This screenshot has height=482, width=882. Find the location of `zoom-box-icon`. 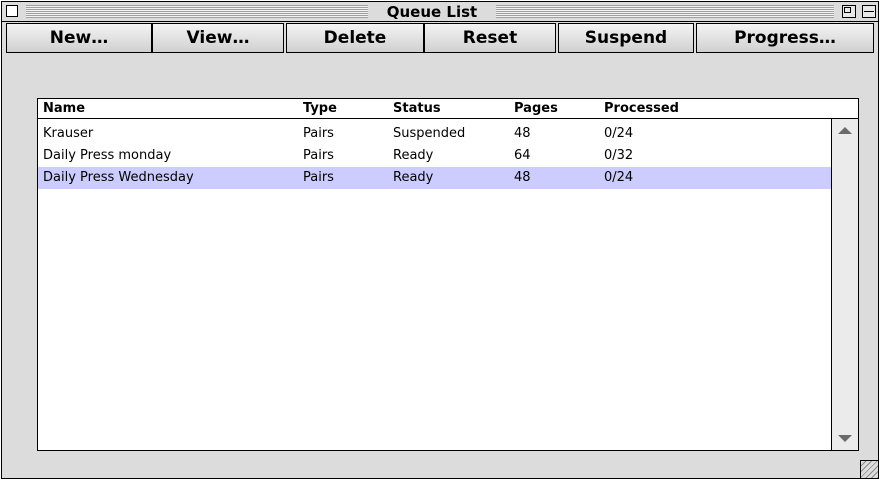

zoom-box-icon is located at coordinates (849, 11).